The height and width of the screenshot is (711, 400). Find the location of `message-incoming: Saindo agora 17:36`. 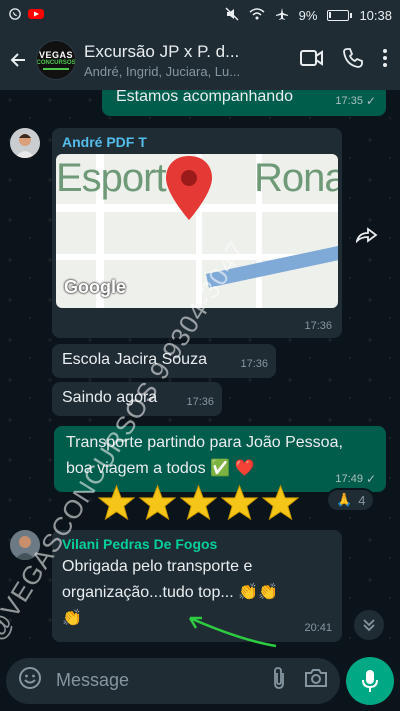

message-incoming: Saindo agora 17:36 is located at coordinates (137, 399).